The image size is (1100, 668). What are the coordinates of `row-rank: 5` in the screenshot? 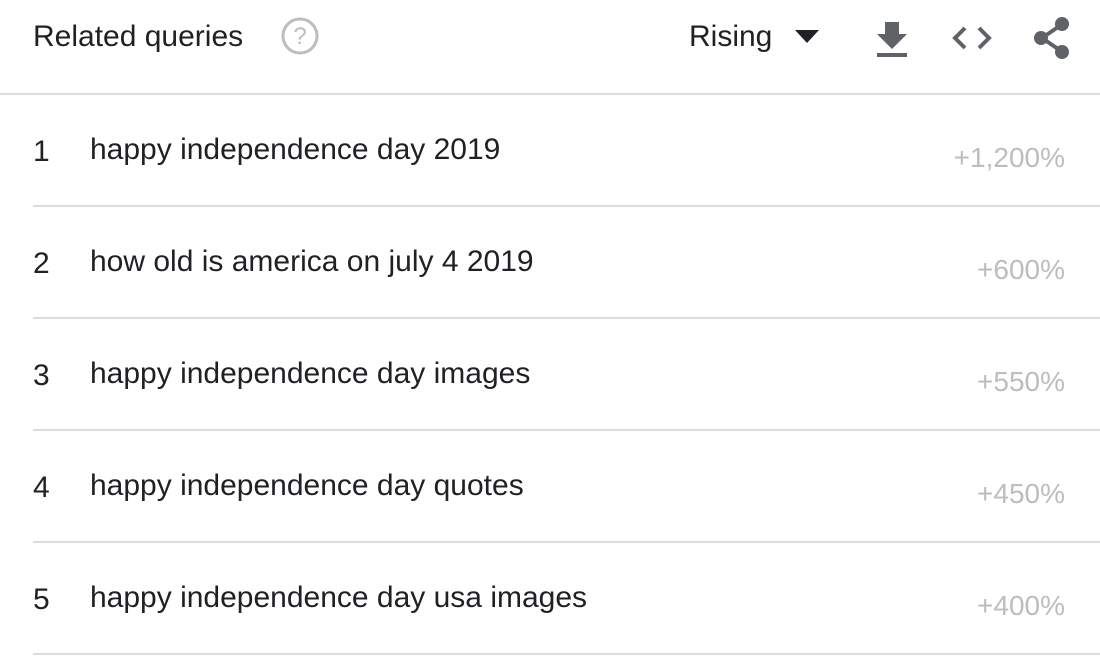 It's located at (41, 599).